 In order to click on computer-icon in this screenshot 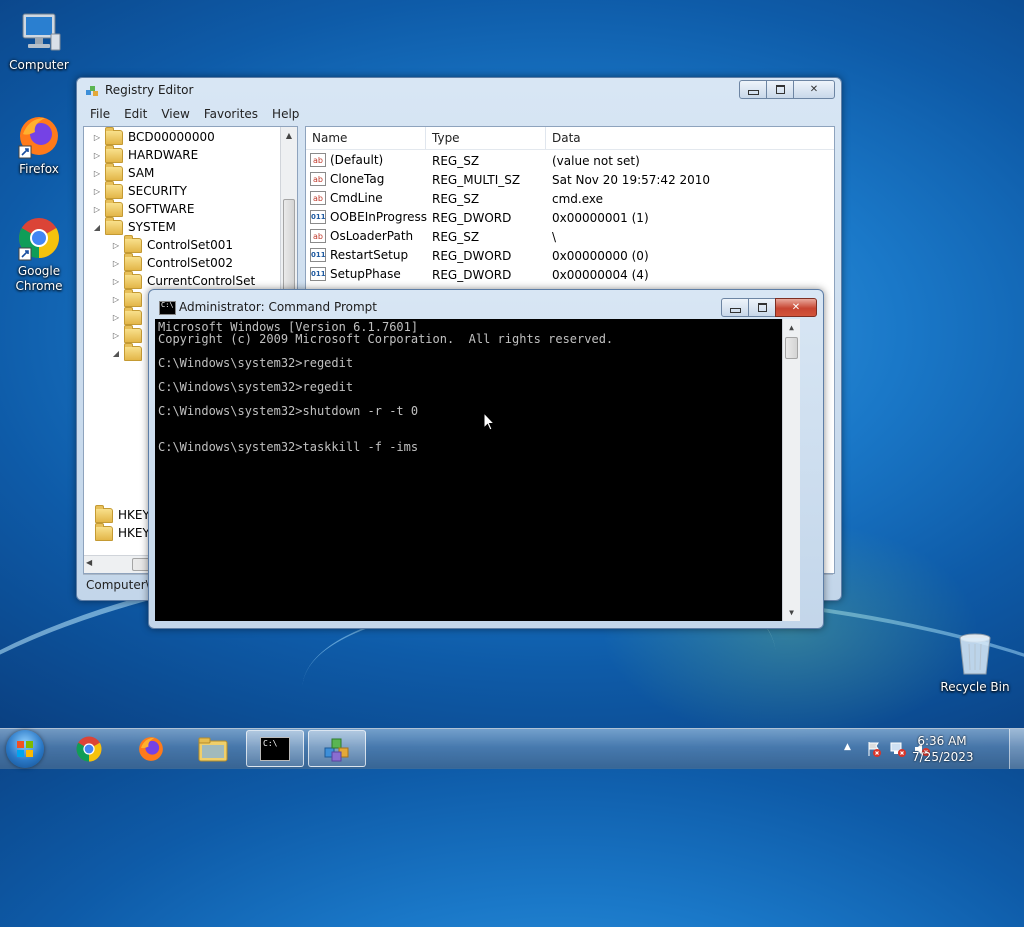, I will do `click(39, 32)`.